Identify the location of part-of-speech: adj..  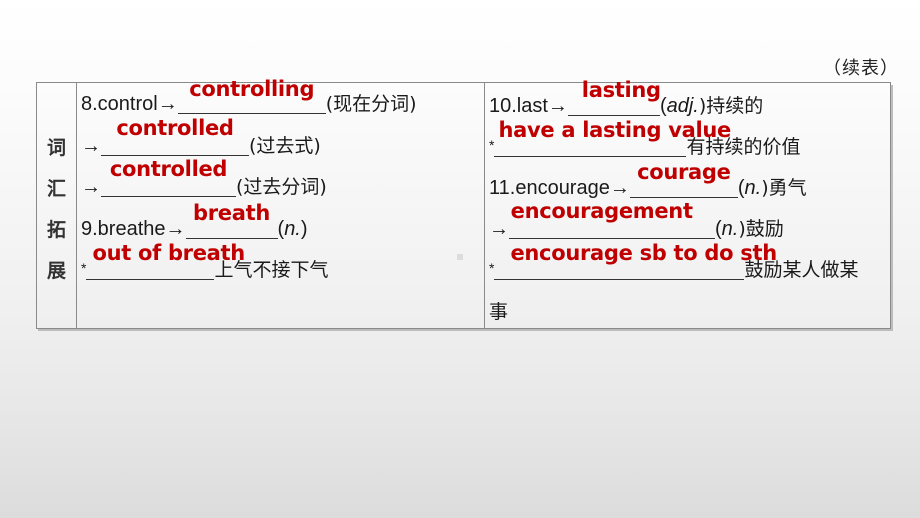
(682, 106).